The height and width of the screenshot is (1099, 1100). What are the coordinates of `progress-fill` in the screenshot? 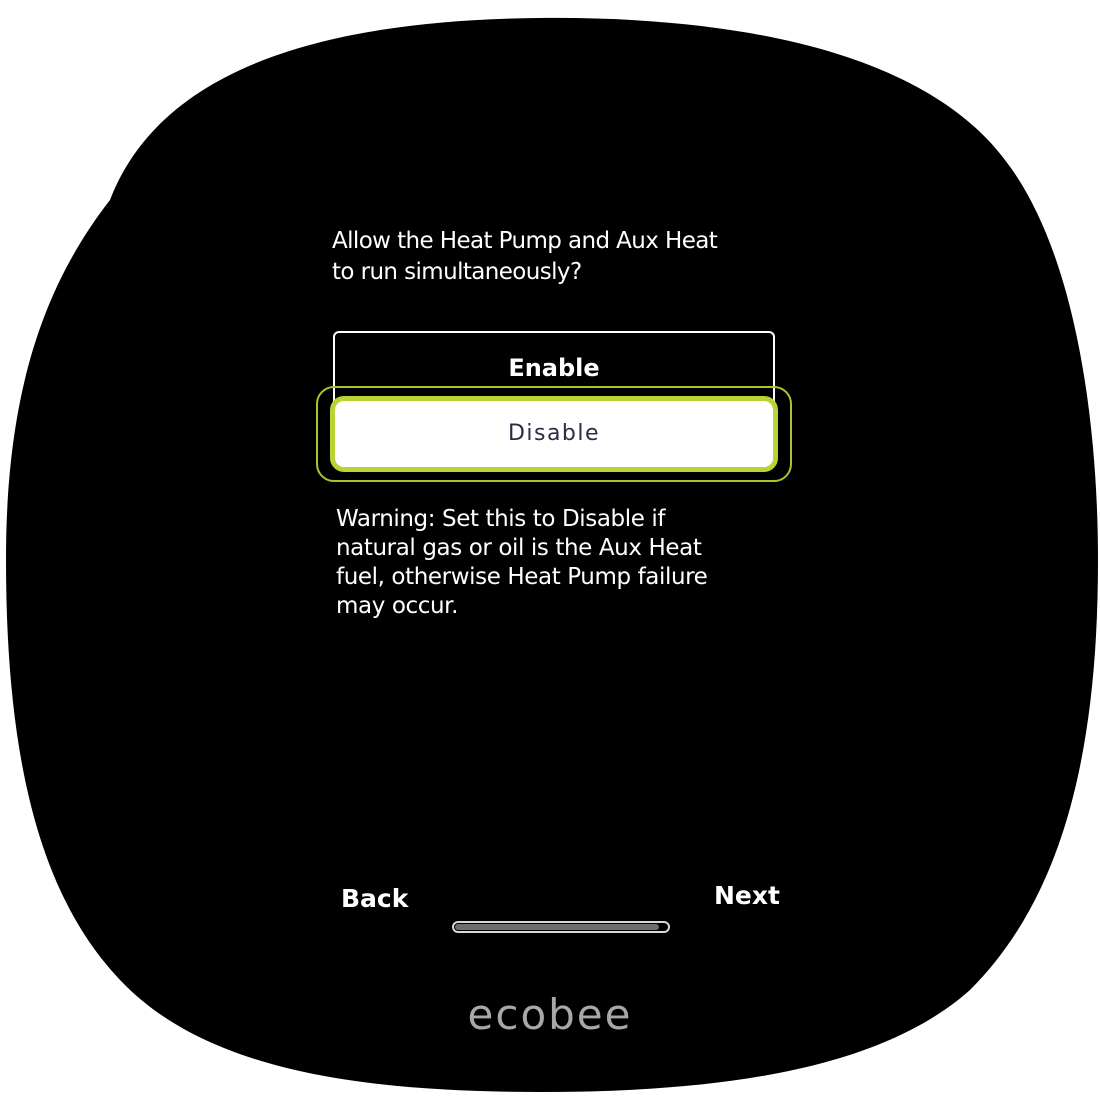 It's located at (557, 927).